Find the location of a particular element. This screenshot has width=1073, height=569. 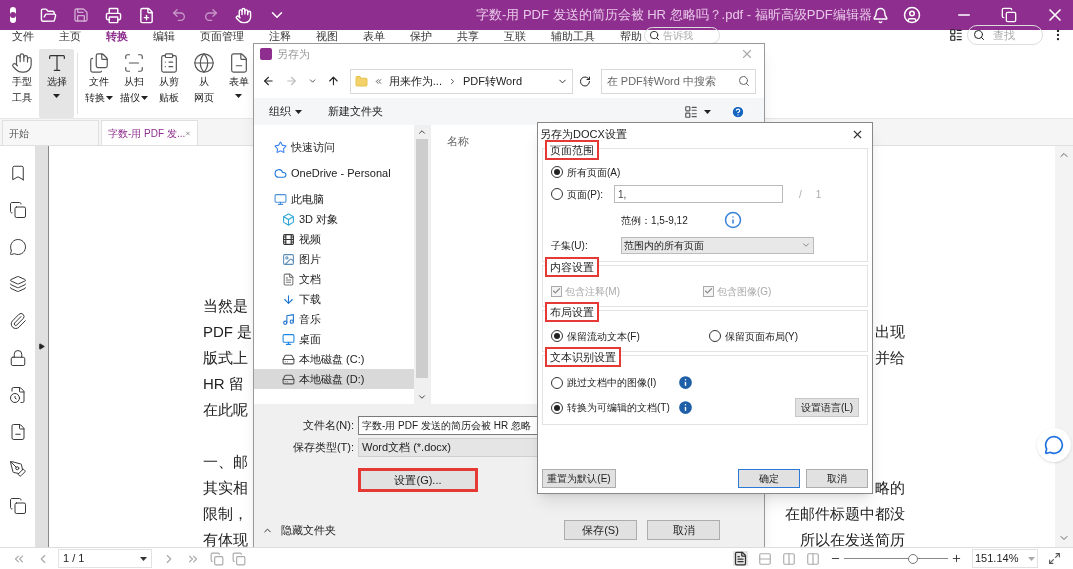

user-icon is located at coordinates (911, 15).